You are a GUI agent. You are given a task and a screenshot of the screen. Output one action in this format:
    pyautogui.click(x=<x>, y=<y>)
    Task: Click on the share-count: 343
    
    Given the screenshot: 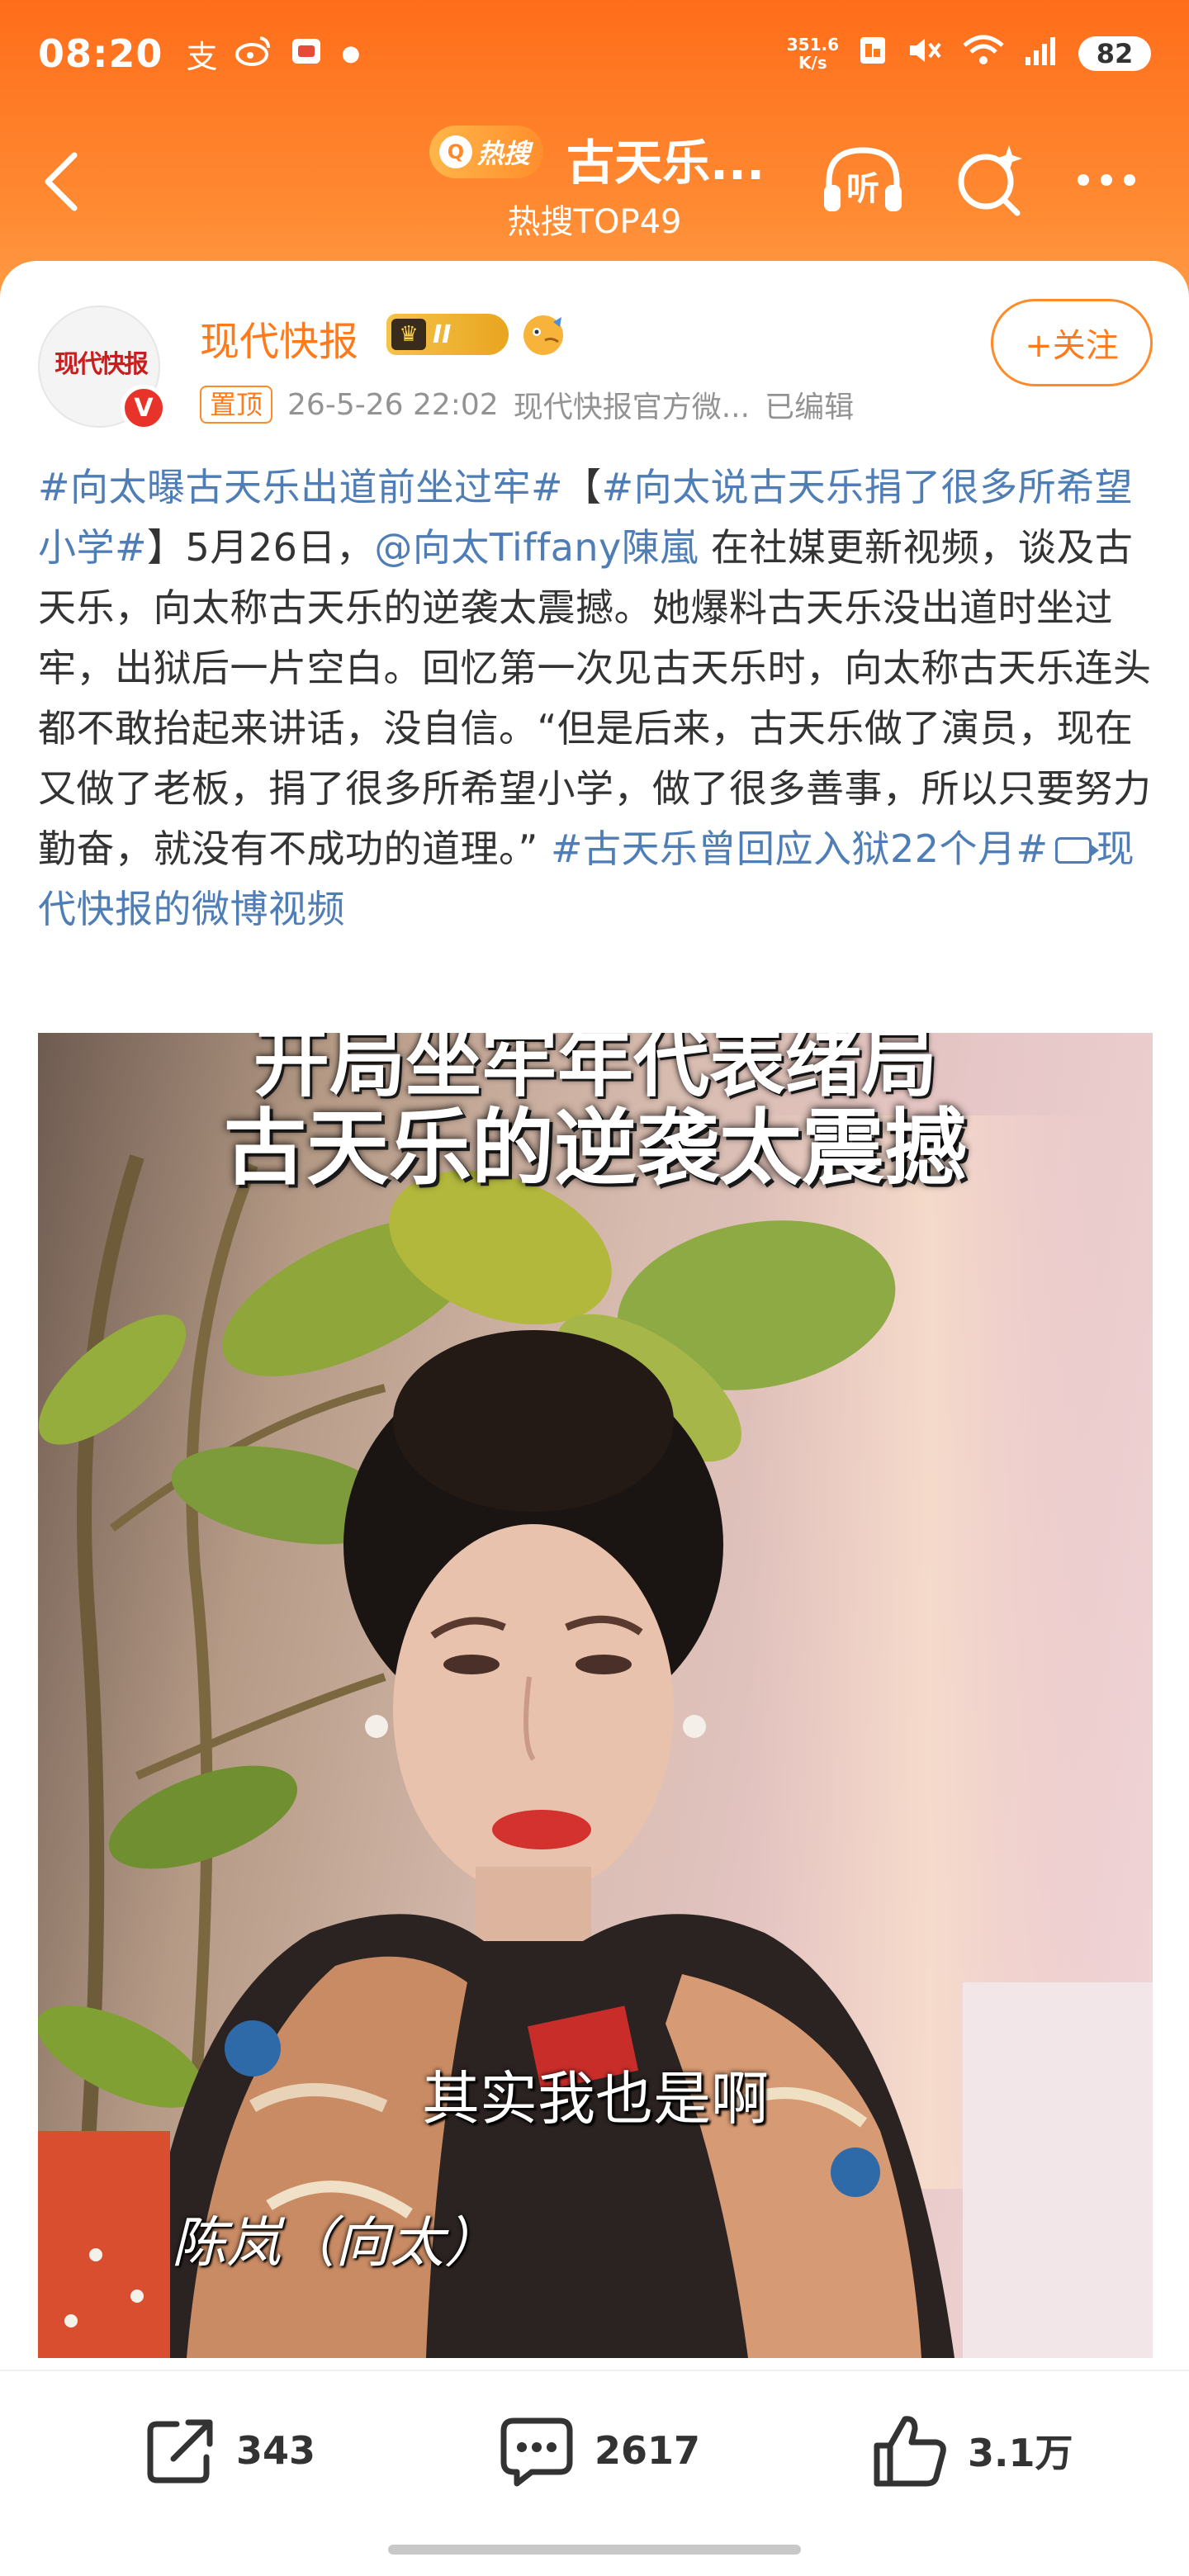 What is the action you would take?
    pyautogui.click(x=276, y=2450)
    